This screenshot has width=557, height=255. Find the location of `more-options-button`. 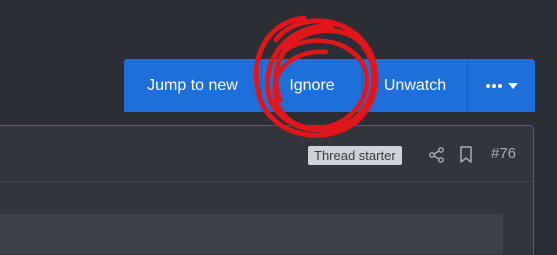

more-options-button is located at coordinates (501, 85).